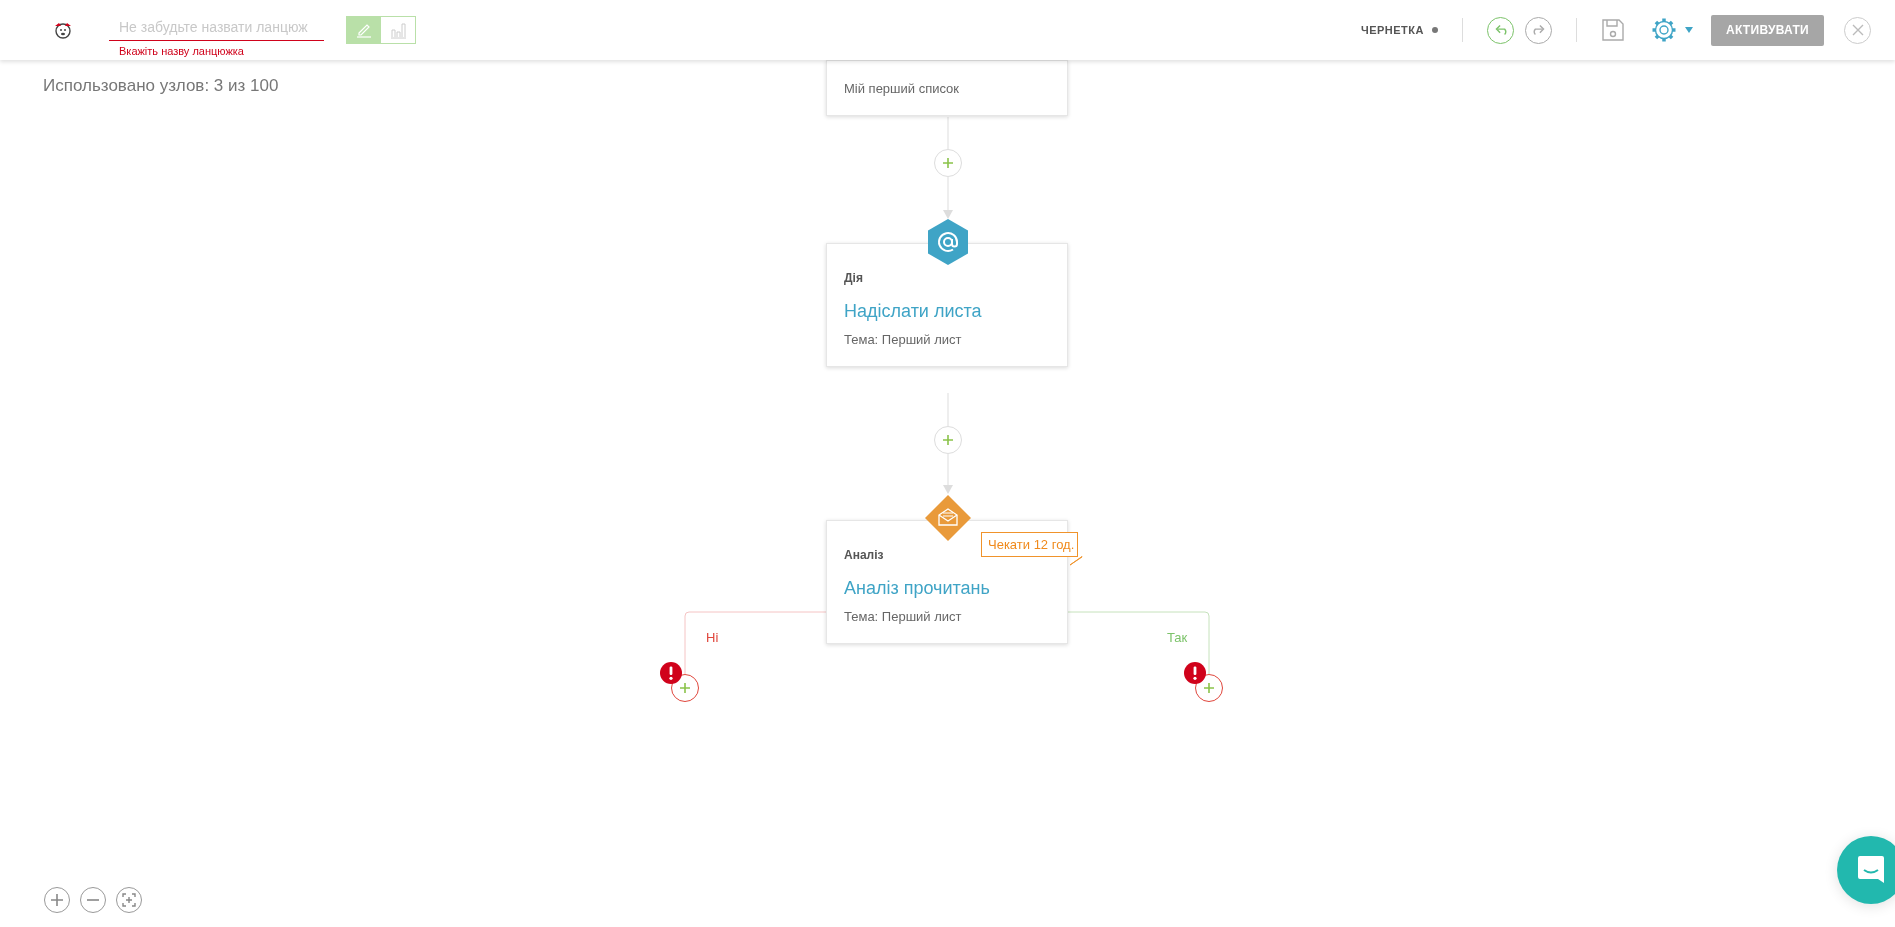 This screenshot has width=1895, height=927. What do you see at coordinates (364, 30) in the screenshot?
I see `pencil-tab` at bounding box center [364, 30].